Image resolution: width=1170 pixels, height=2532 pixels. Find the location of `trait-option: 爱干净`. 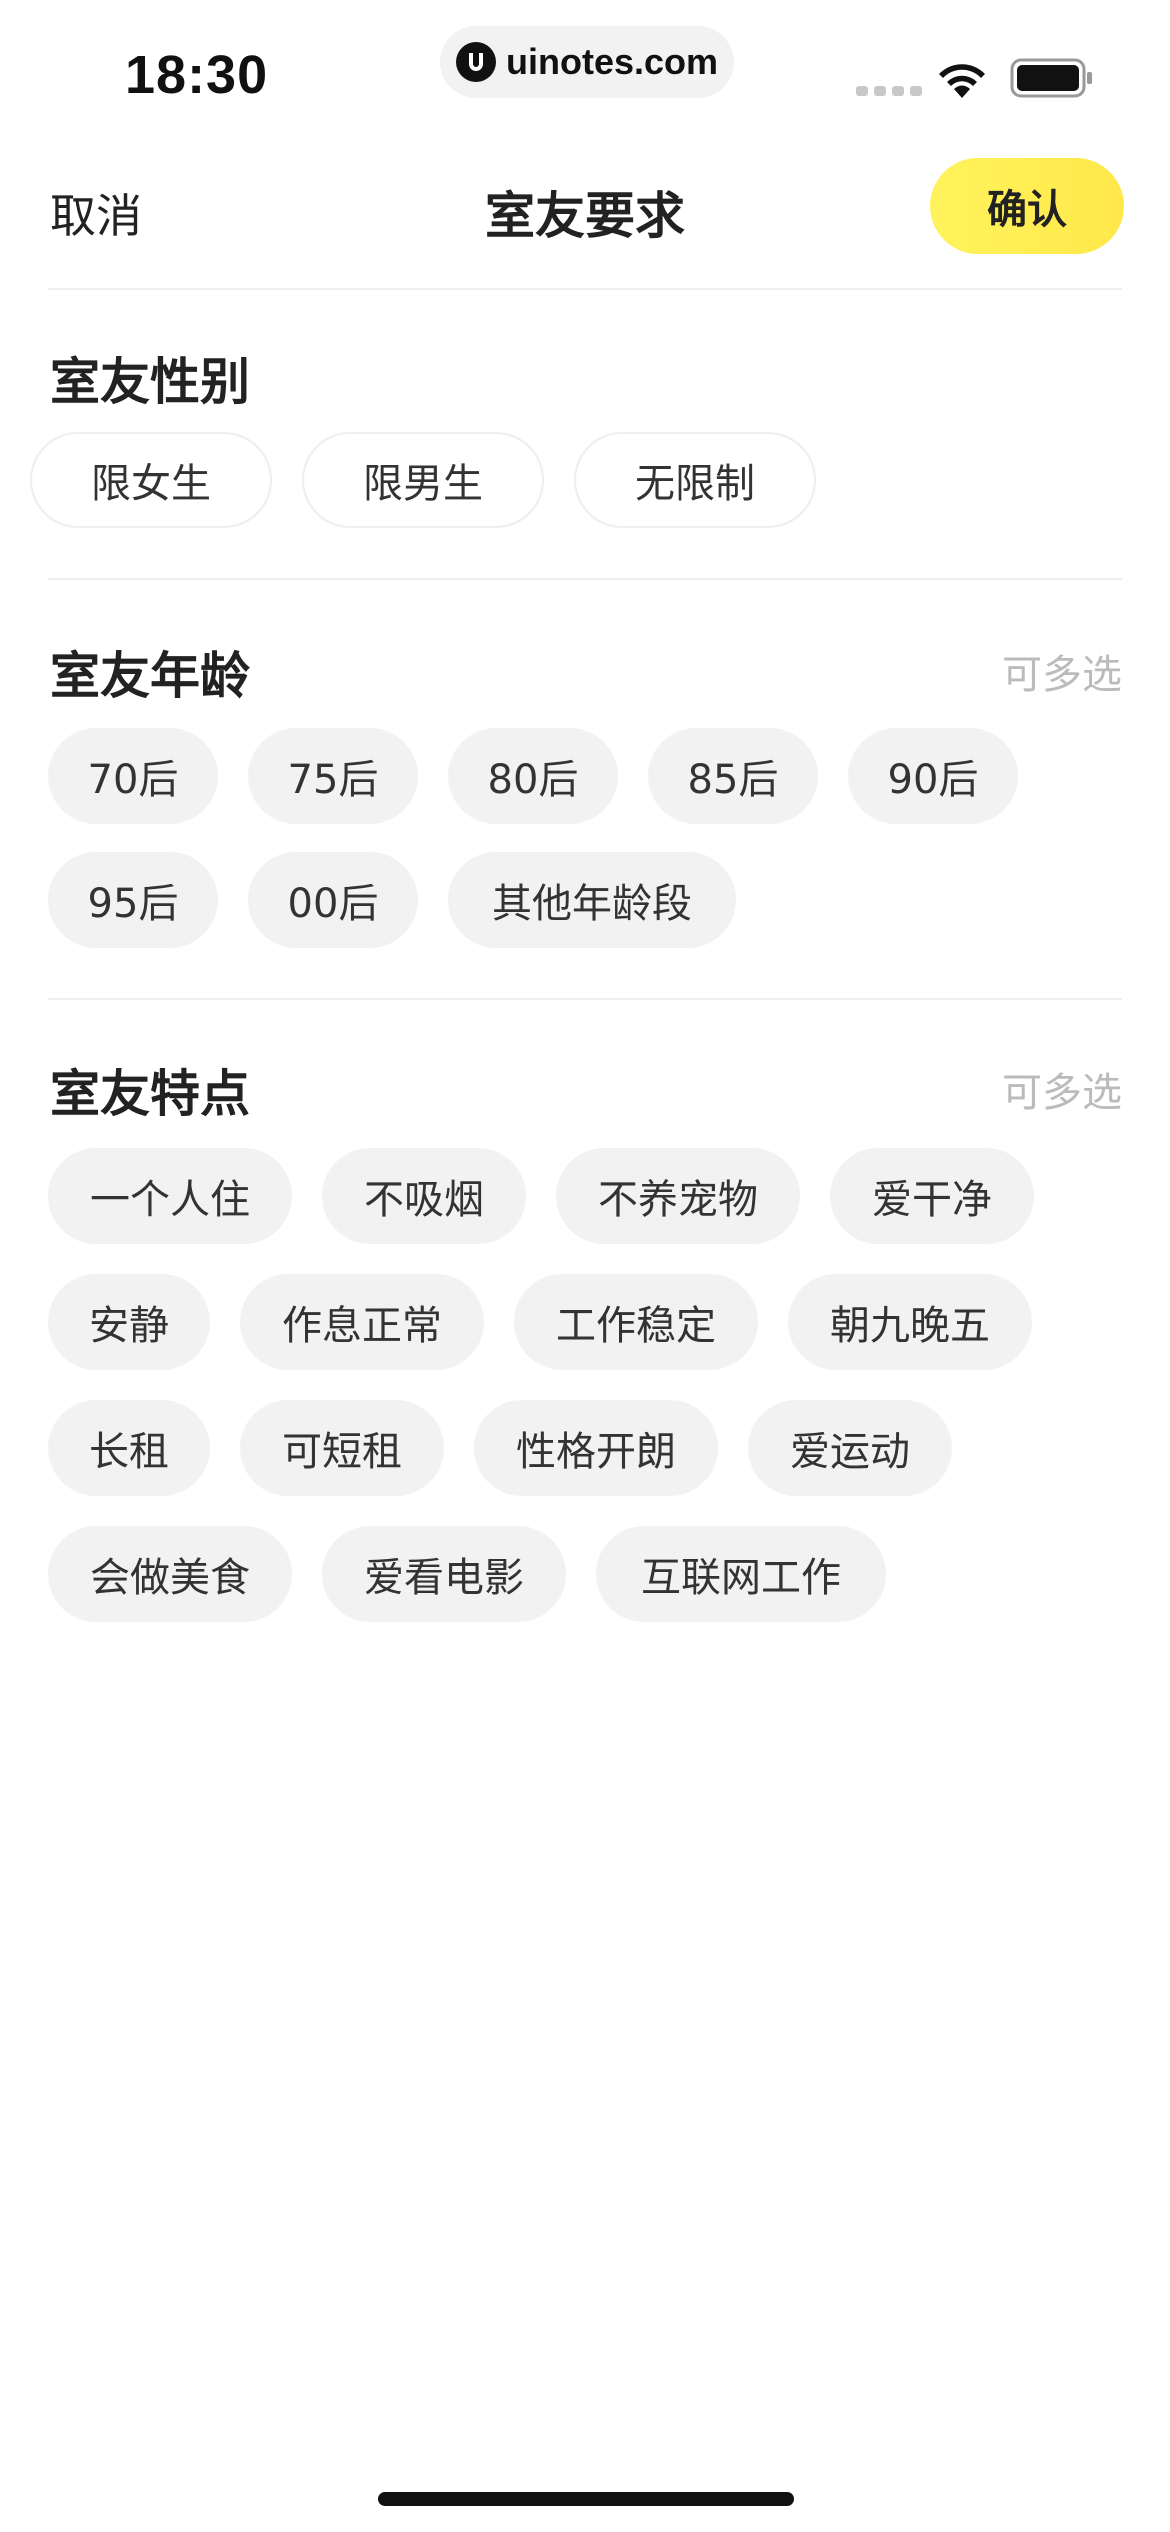

trait-option: 爱干净 is located at coordinates (932, 1196).